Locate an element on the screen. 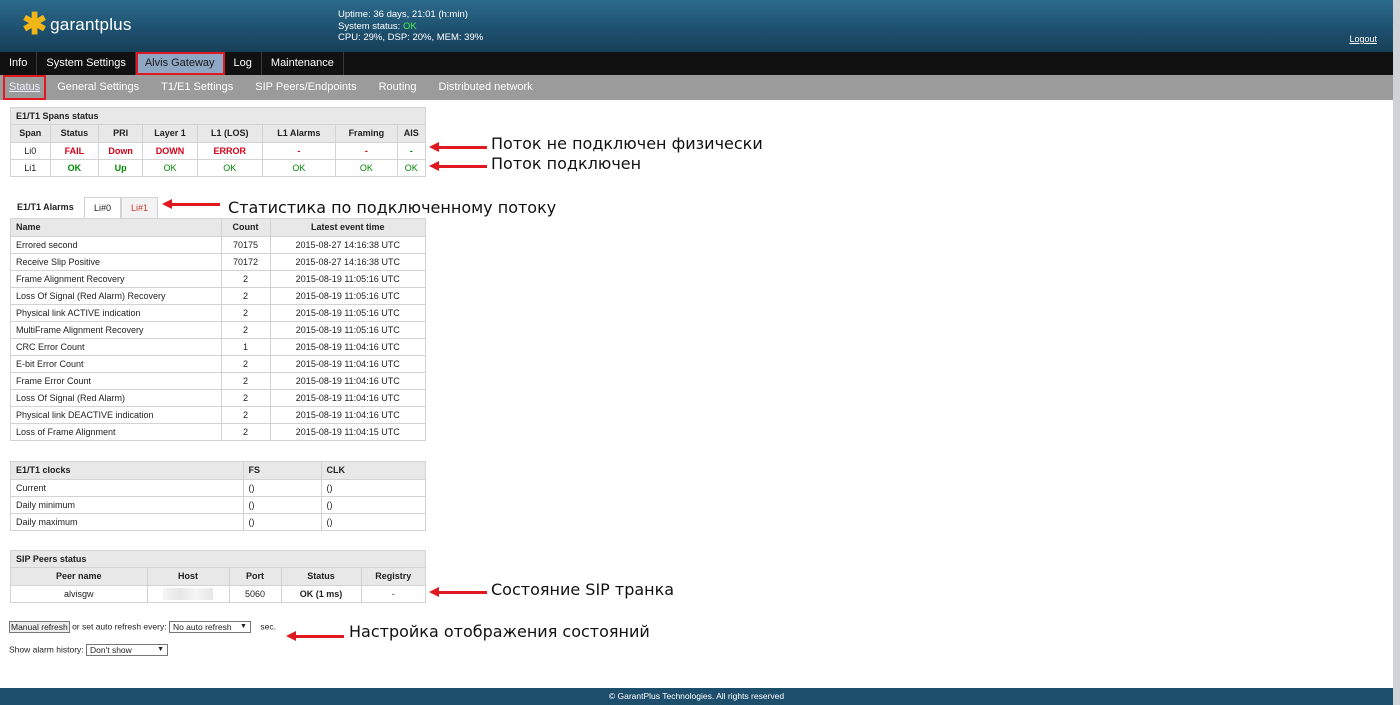 The width and height of the screenshot is (1400, 705). alarm-history-select: Don't show ▼ is located at coordinates (127, 650).